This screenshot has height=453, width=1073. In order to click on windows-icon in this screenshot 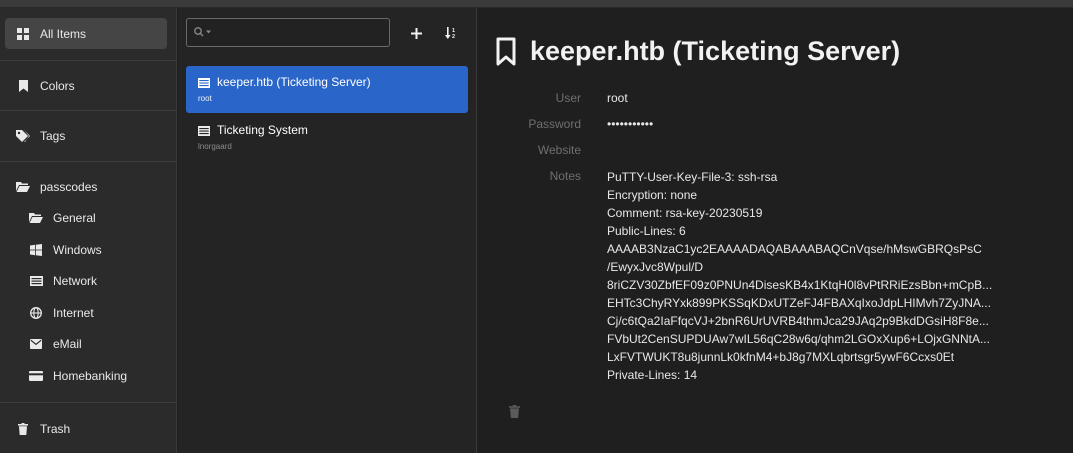, I will do `click(36, 250)`.